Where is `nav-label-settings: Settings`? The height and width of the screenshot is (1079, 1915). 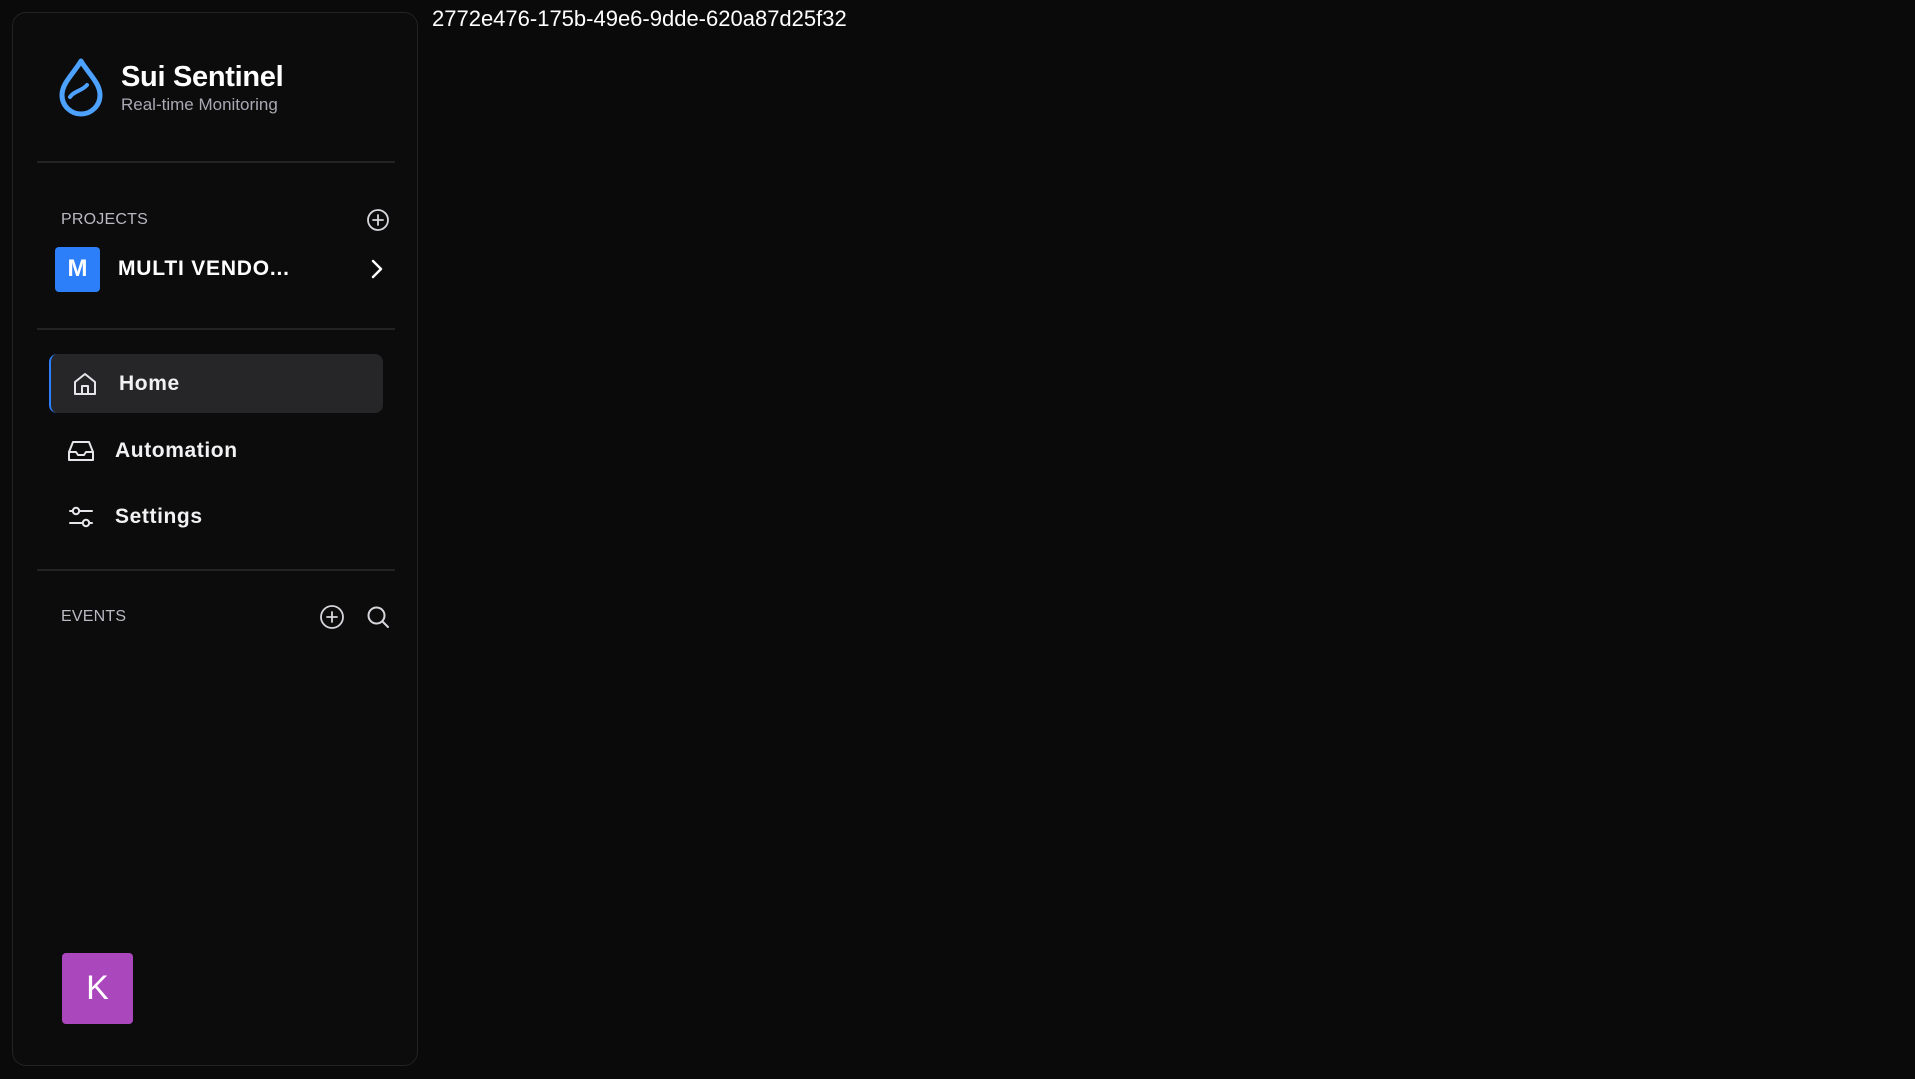
nav-label-settings: Settings is located at coordinates (159, 516).